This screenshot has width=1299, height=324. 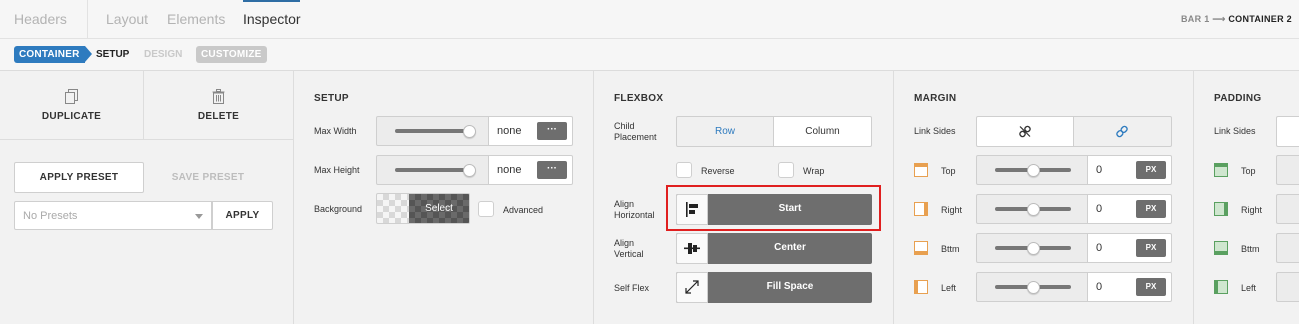 What do you see at coordinates (208, 177) in the screenshot?
I see `save-preset-button: SAVE PRESET` at bounding box center [208, 177].